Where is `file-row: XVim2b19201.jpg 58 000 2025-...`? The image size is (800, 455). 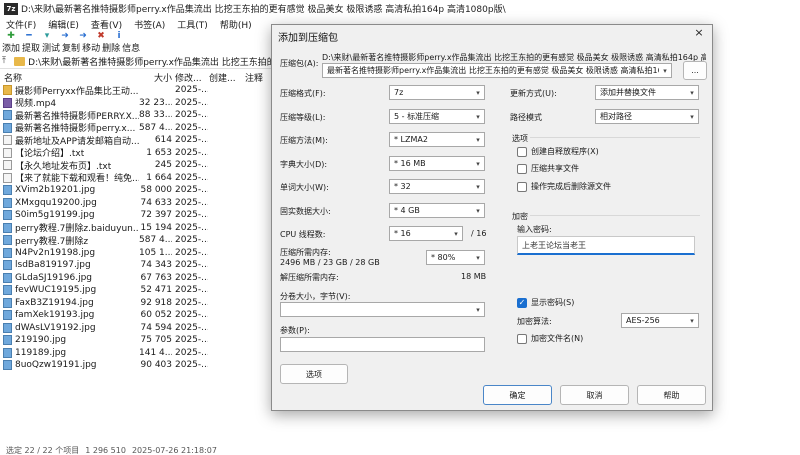 file-row: XVim2b19201.jpg 58 000 2025-... is located at coordinates (137, 190).